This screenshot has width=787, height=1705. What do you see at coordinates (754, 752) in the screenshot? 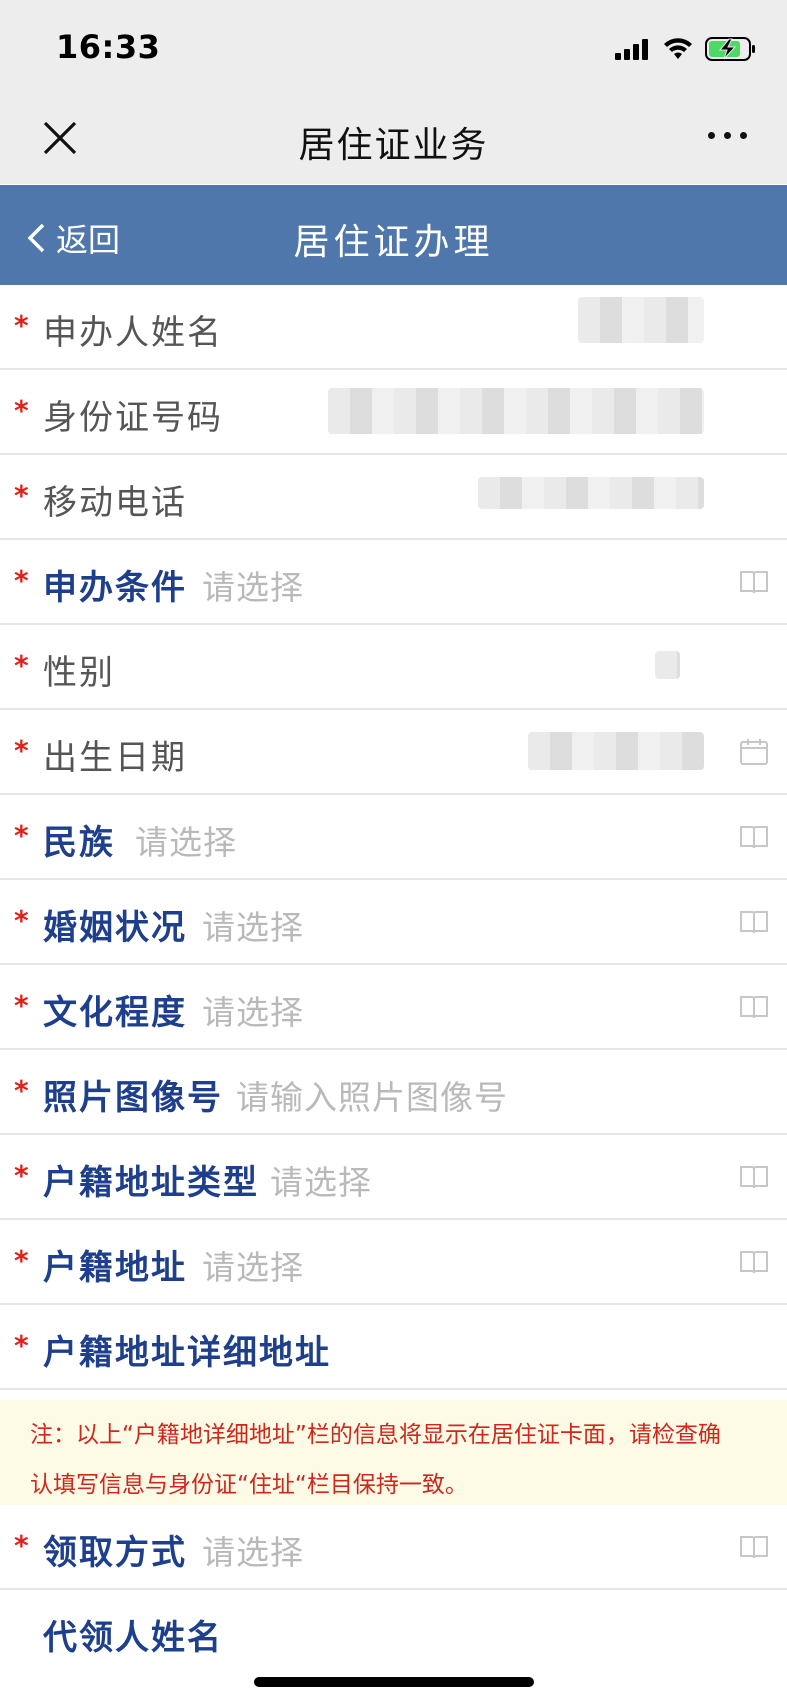
I see `calendar-icon` at bounding box center [754, 752].